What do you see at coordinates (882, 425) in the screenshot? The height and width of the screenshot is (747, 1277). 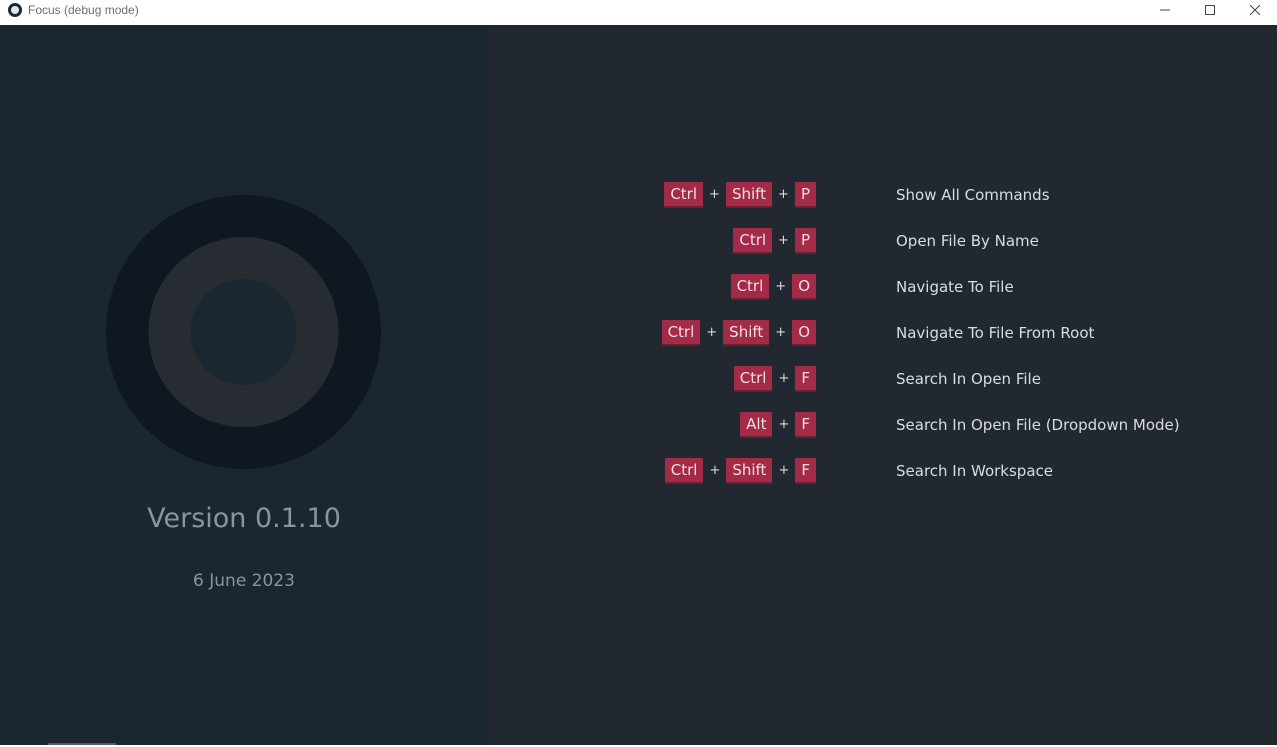 I see `shortcut-row: Alt + F Search In Open File (Dropdown Mode)` at bounding box center [882, 425].